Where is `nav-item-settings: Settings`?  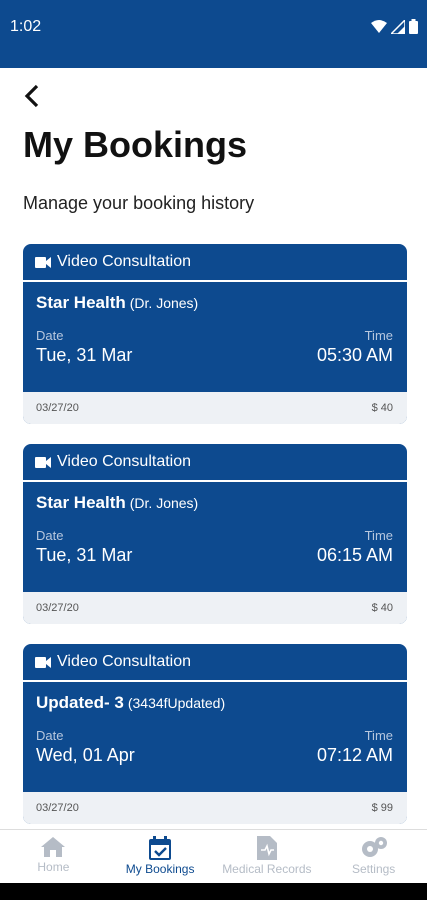
nav-item-settings: Settings is located at coordinates (373, 856).